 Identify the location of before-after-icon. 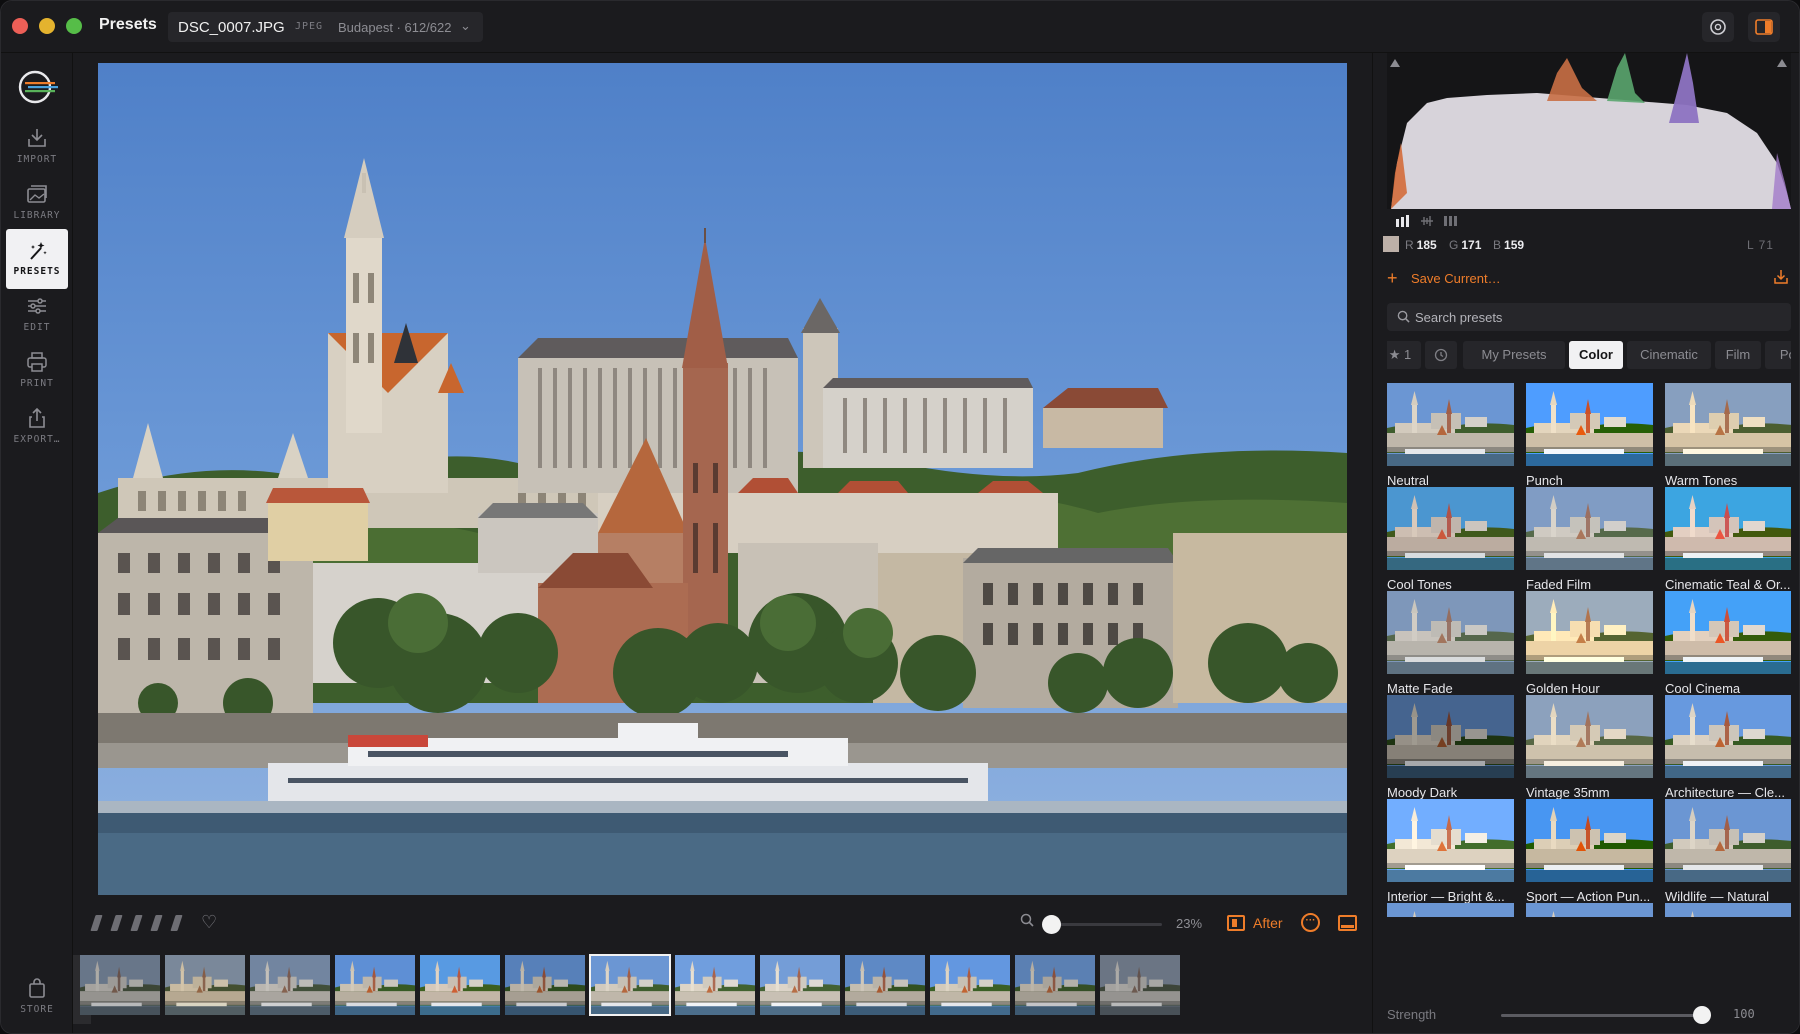
(1236, 923).